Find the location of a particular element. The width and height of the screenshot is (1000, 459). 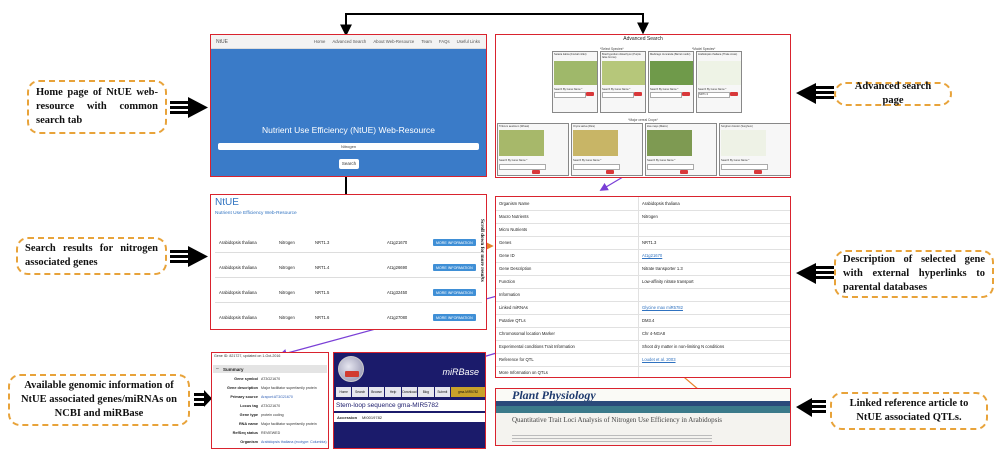

home-search-input: Nitrogen is located at coordinates (348, 146).